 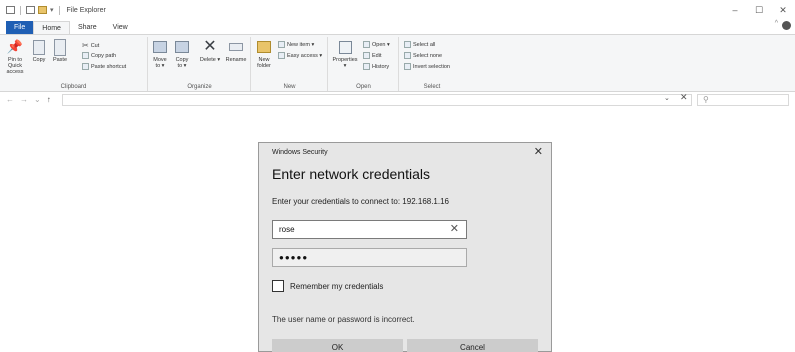 I want to click on password-input, so click(x=369, y=257).